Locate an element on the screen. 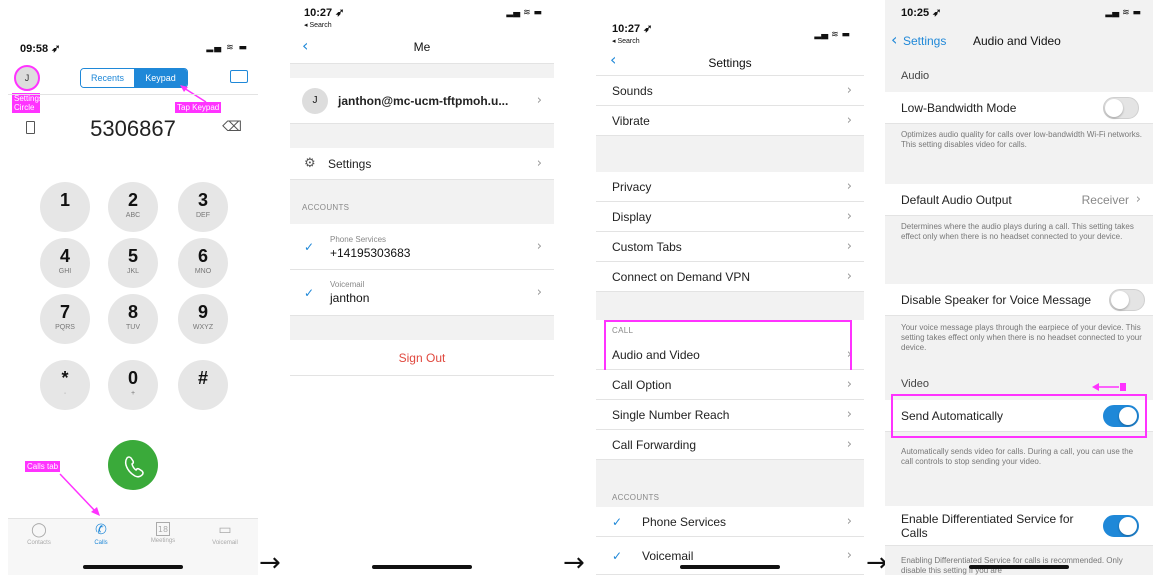 The image size is (1155, 575). default-audio-output-value: Receiver is located at coordinates (1105, 199).